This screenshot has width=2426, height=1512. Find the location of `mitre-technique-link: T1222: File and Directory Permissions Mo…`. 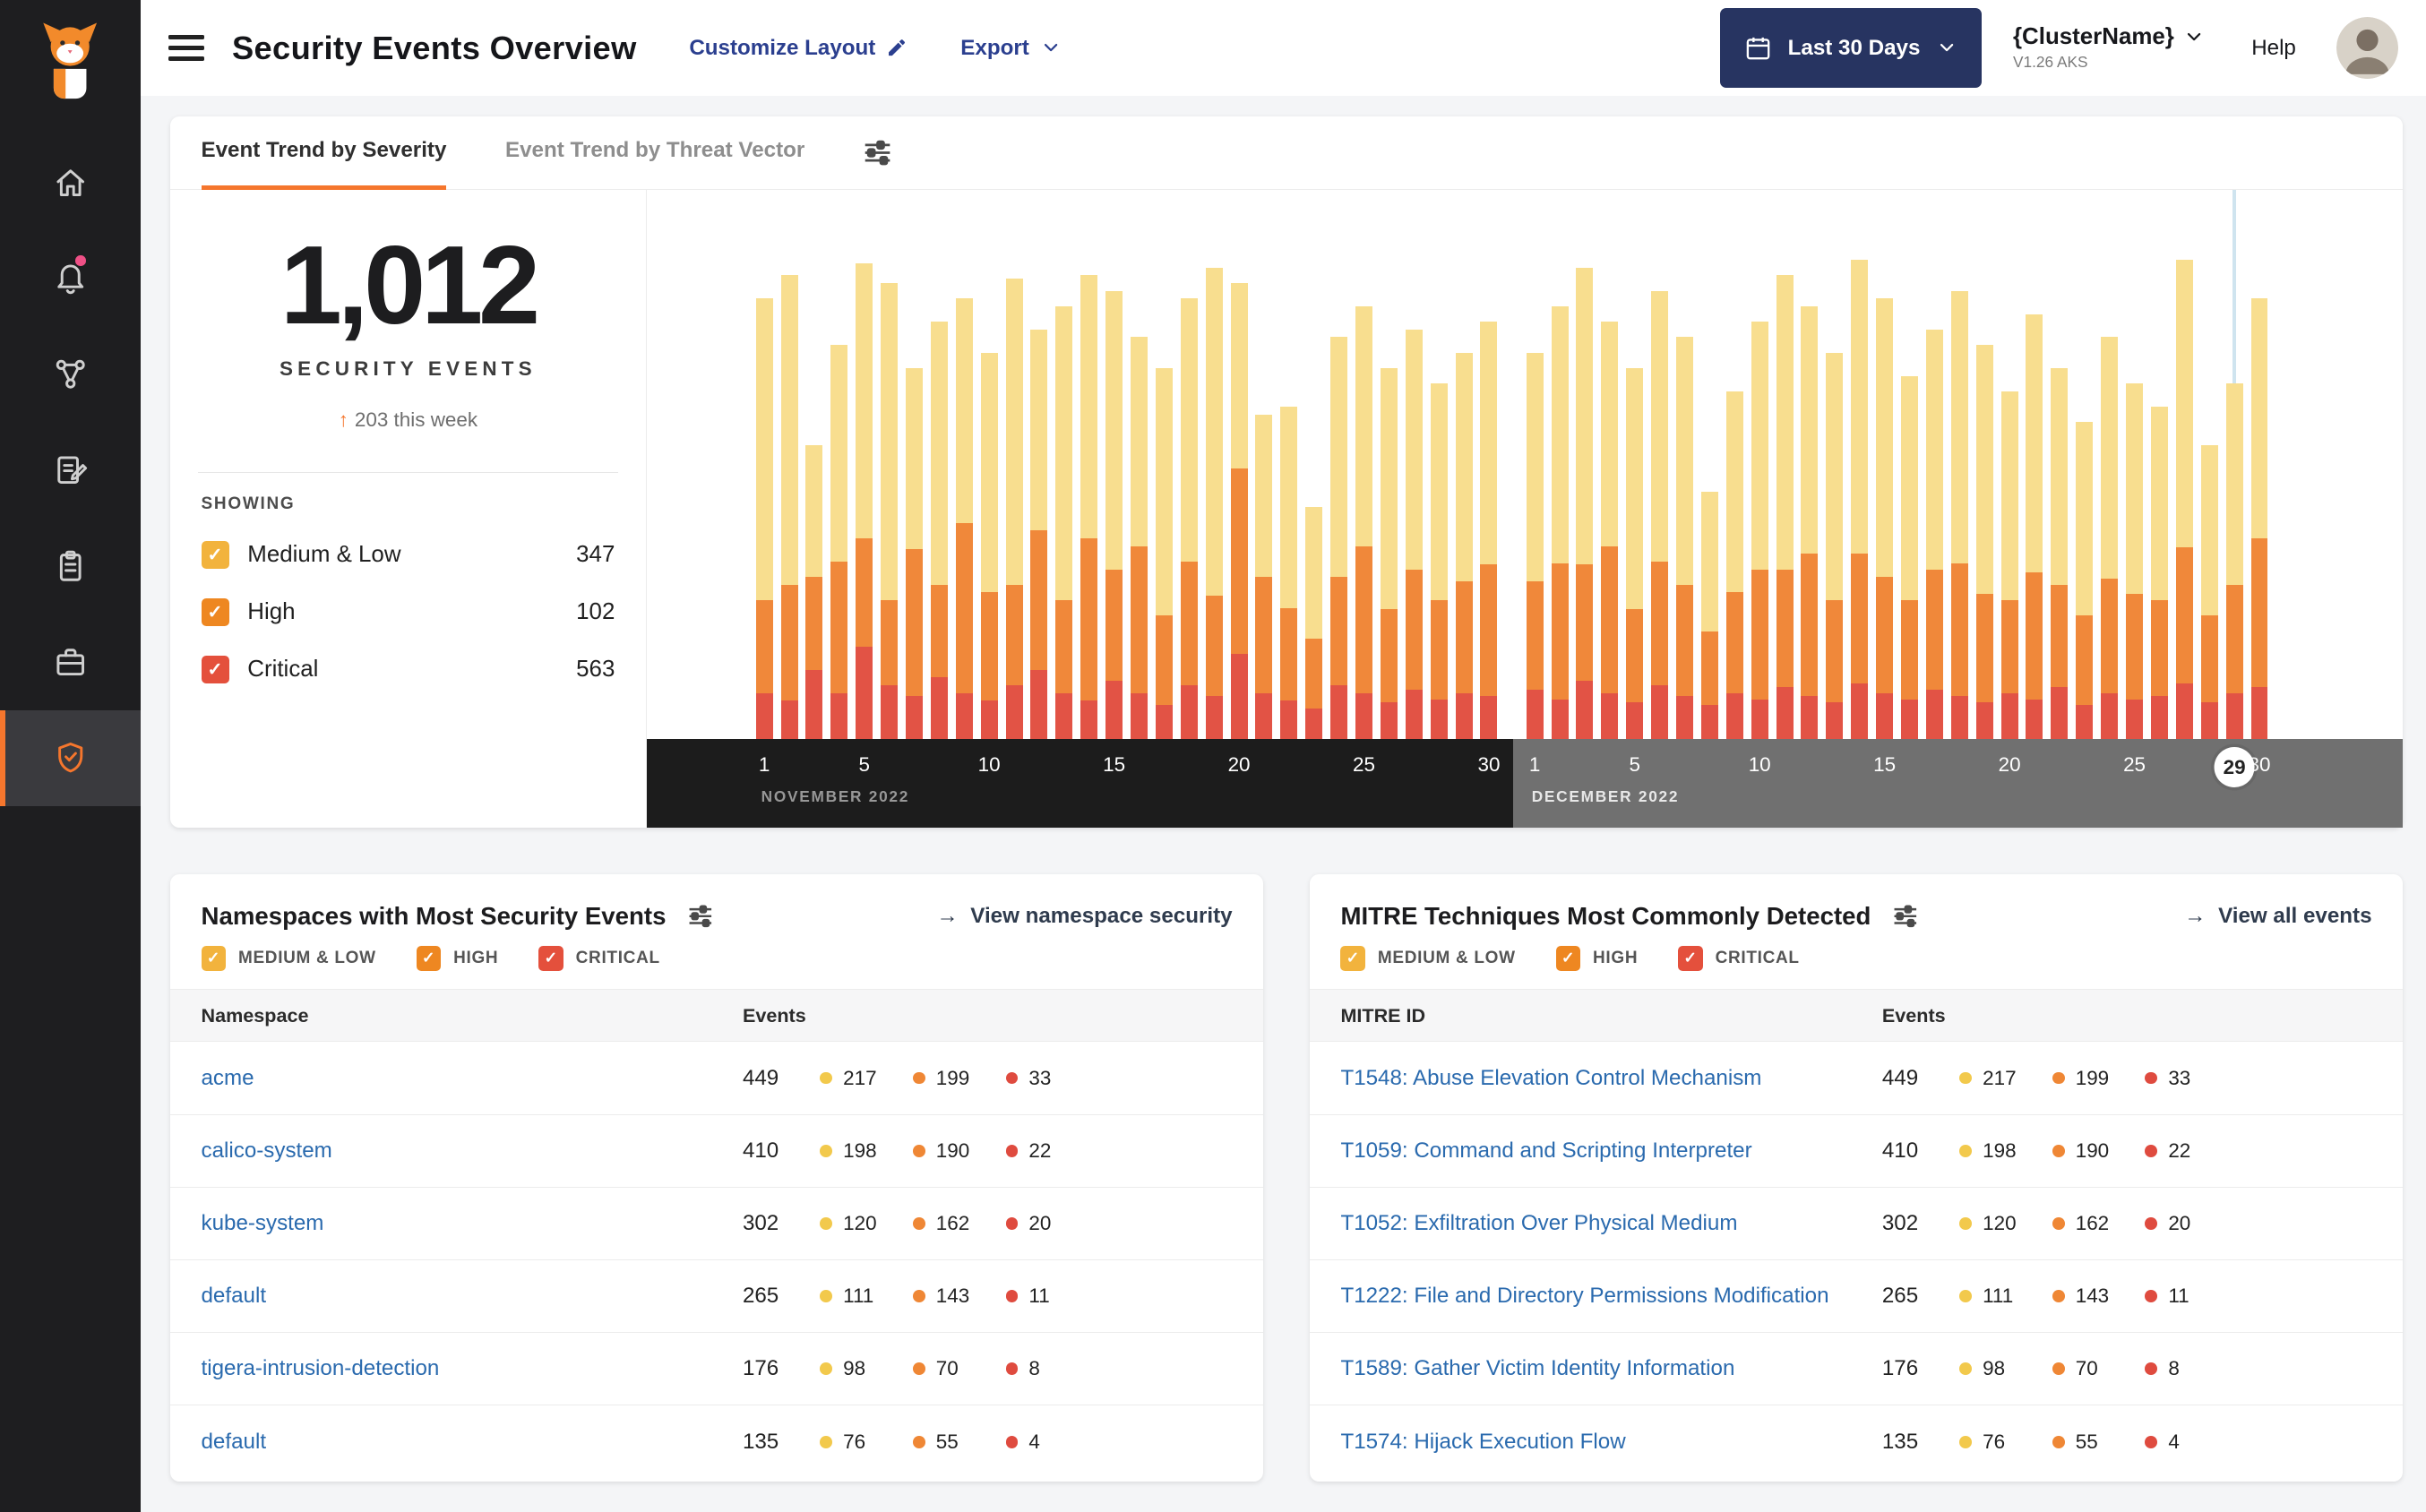

mitre-technique-link: T1222: File and Directory Permissions Mo… is located at coordinates (1611, 1297).